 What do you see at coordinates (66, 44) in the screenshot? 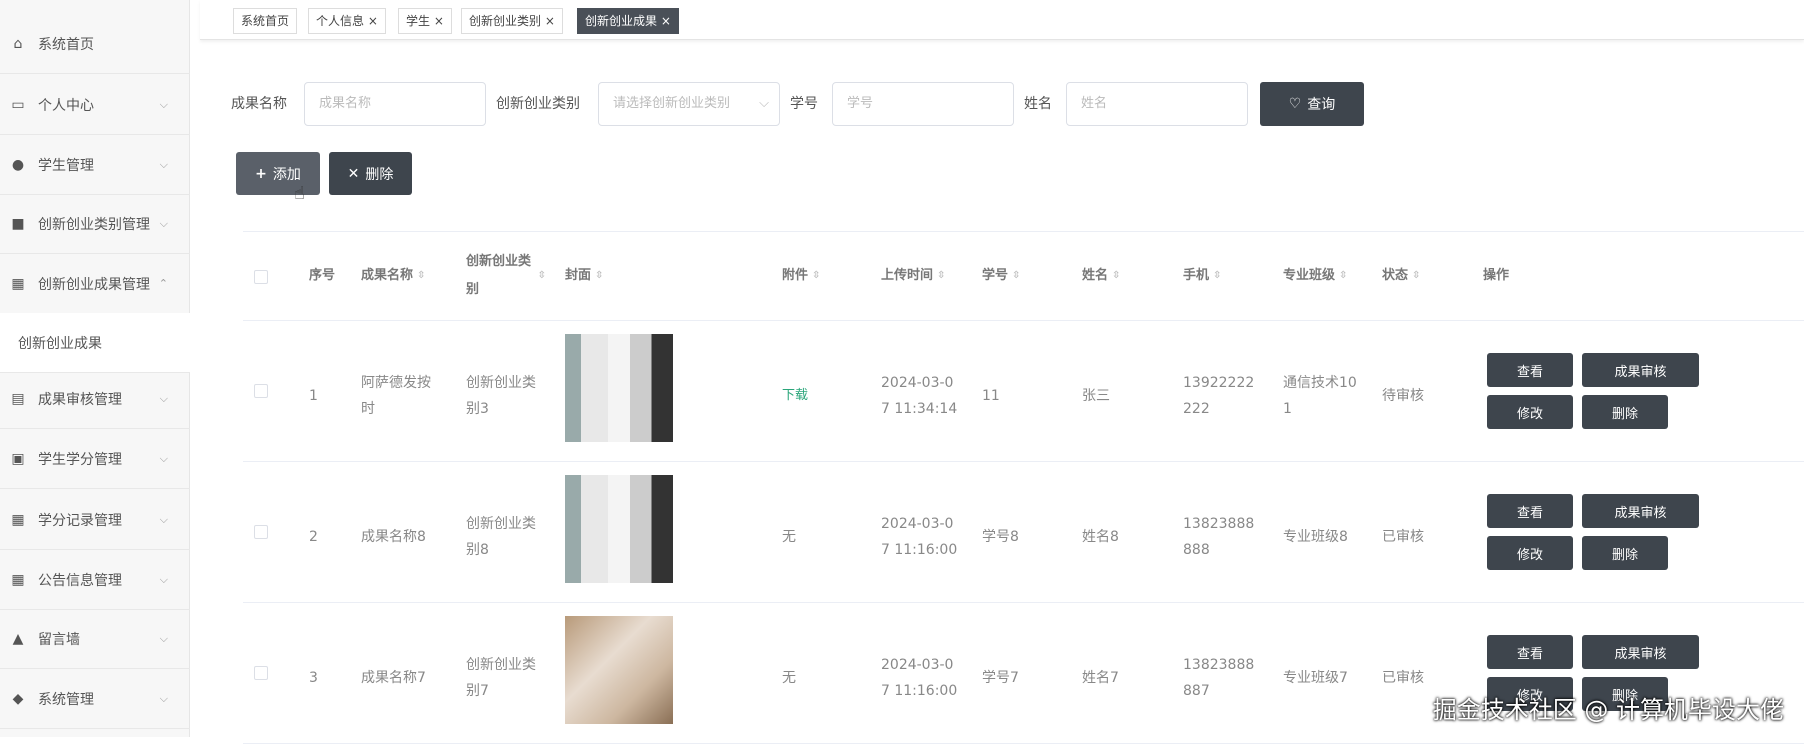
I see `sidebar-item-label: 系统首页` at bounding box center [66, 44].